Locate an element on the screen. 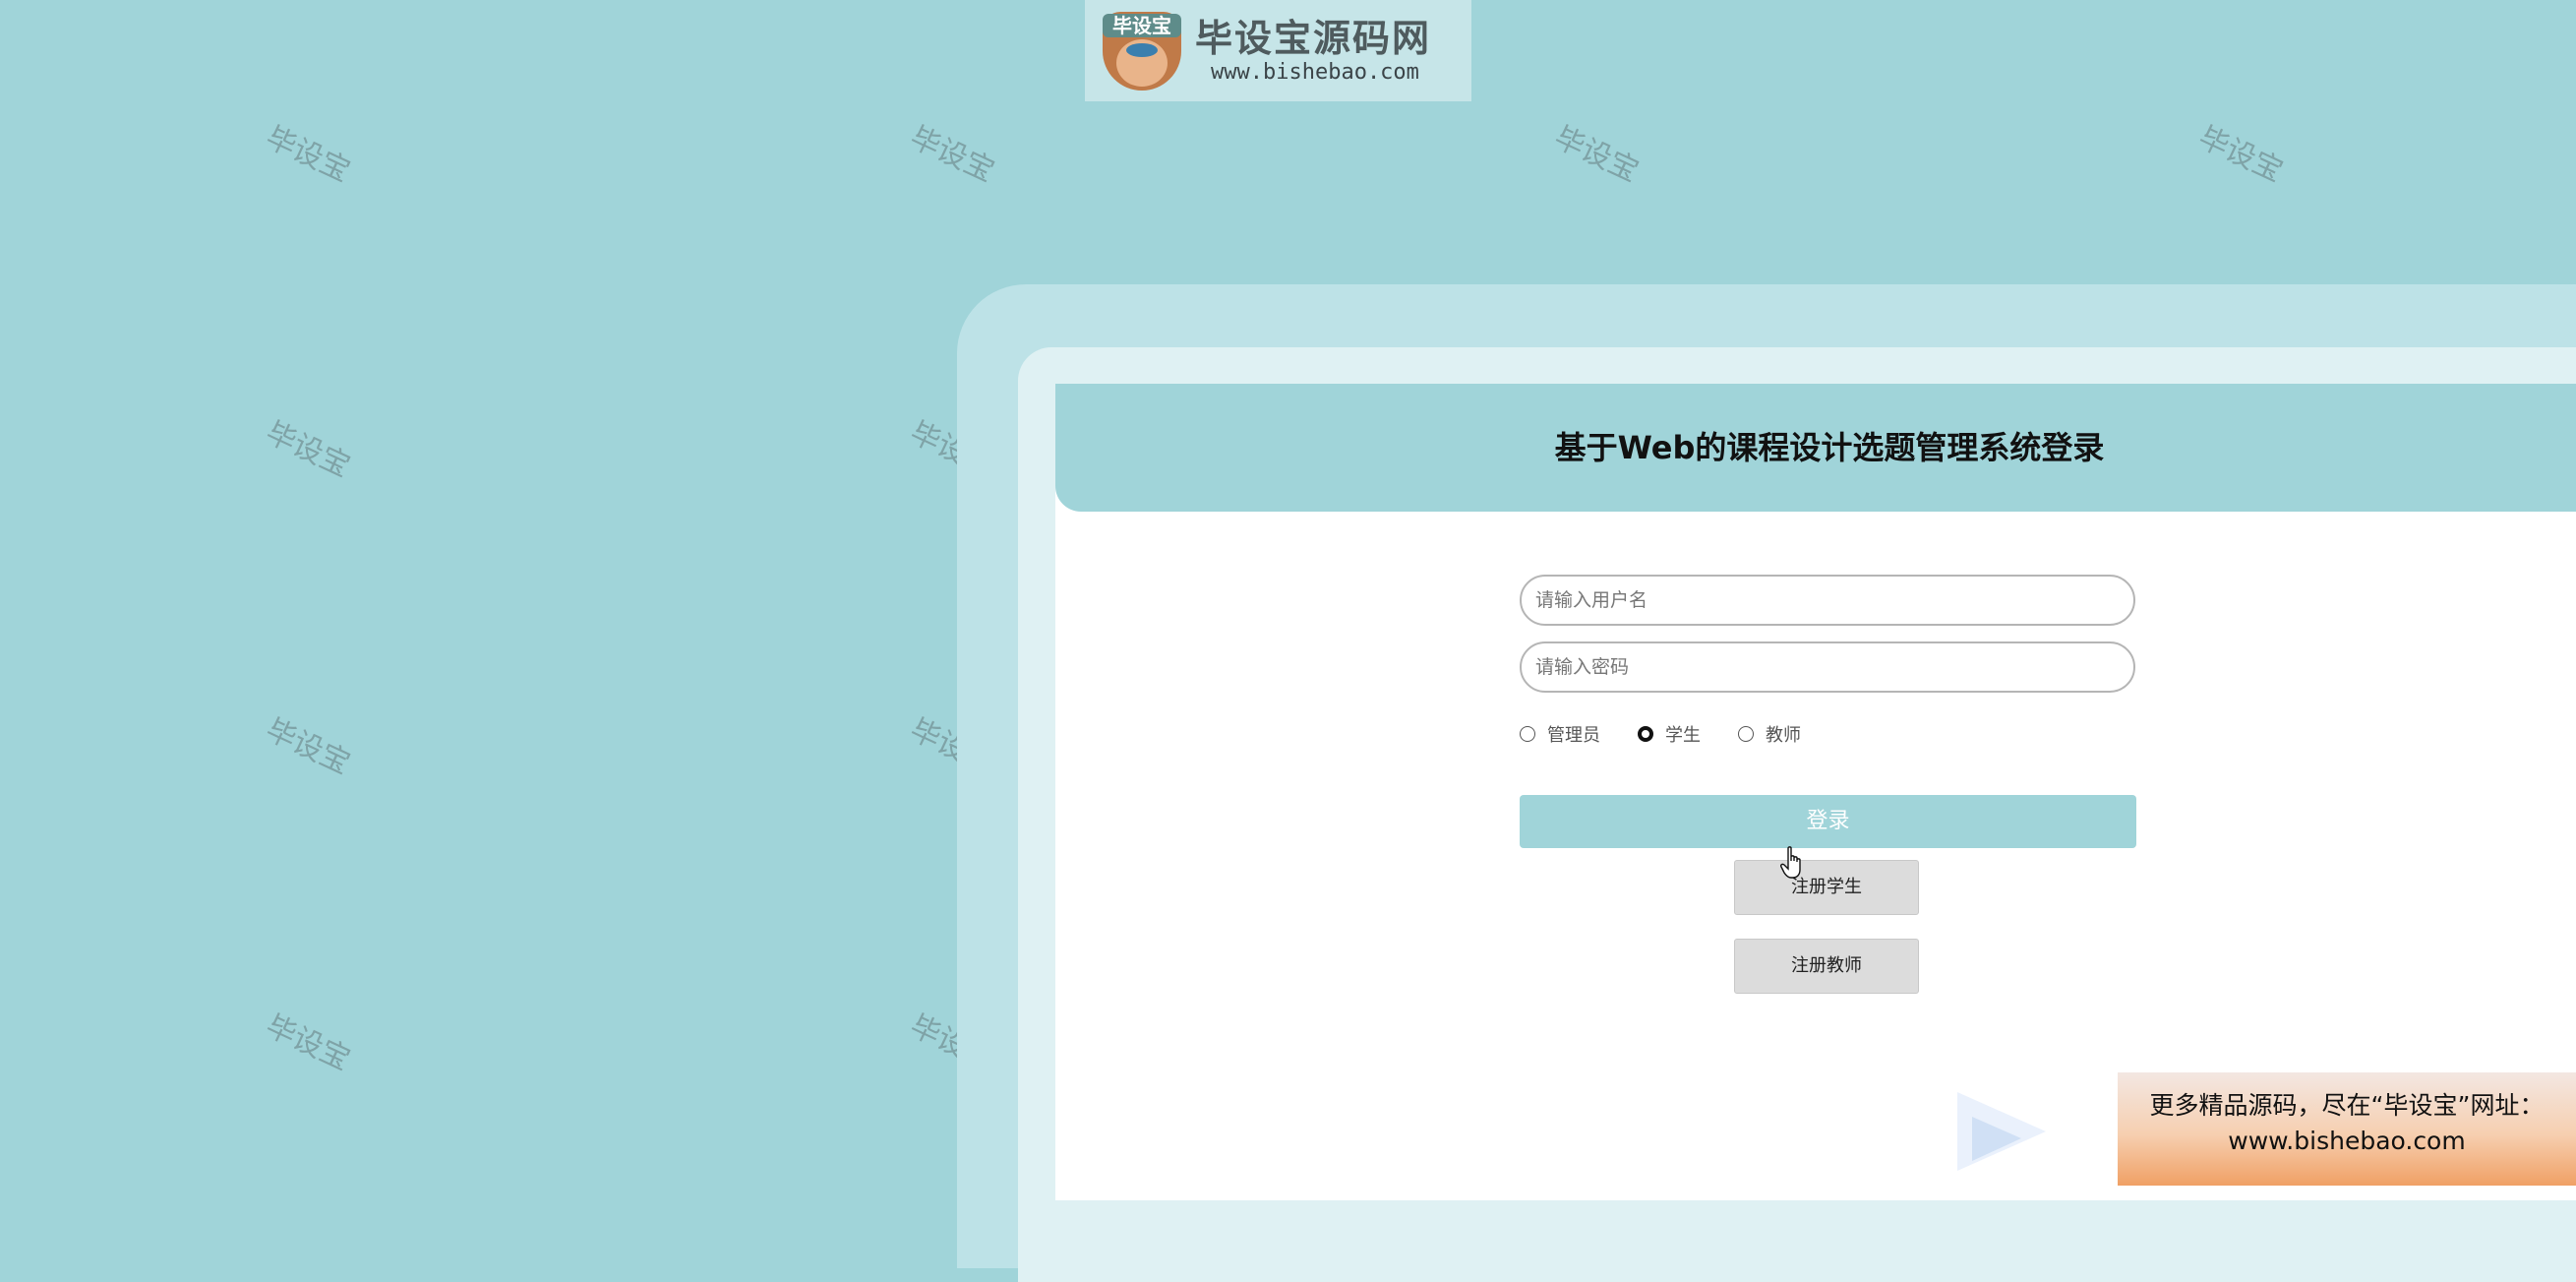 Image resolution: width=2576 pixels, height=1282 pixels. login-title: 基于Web的课程设计选题管理系统登录 is located at coordinates (1830, 448).